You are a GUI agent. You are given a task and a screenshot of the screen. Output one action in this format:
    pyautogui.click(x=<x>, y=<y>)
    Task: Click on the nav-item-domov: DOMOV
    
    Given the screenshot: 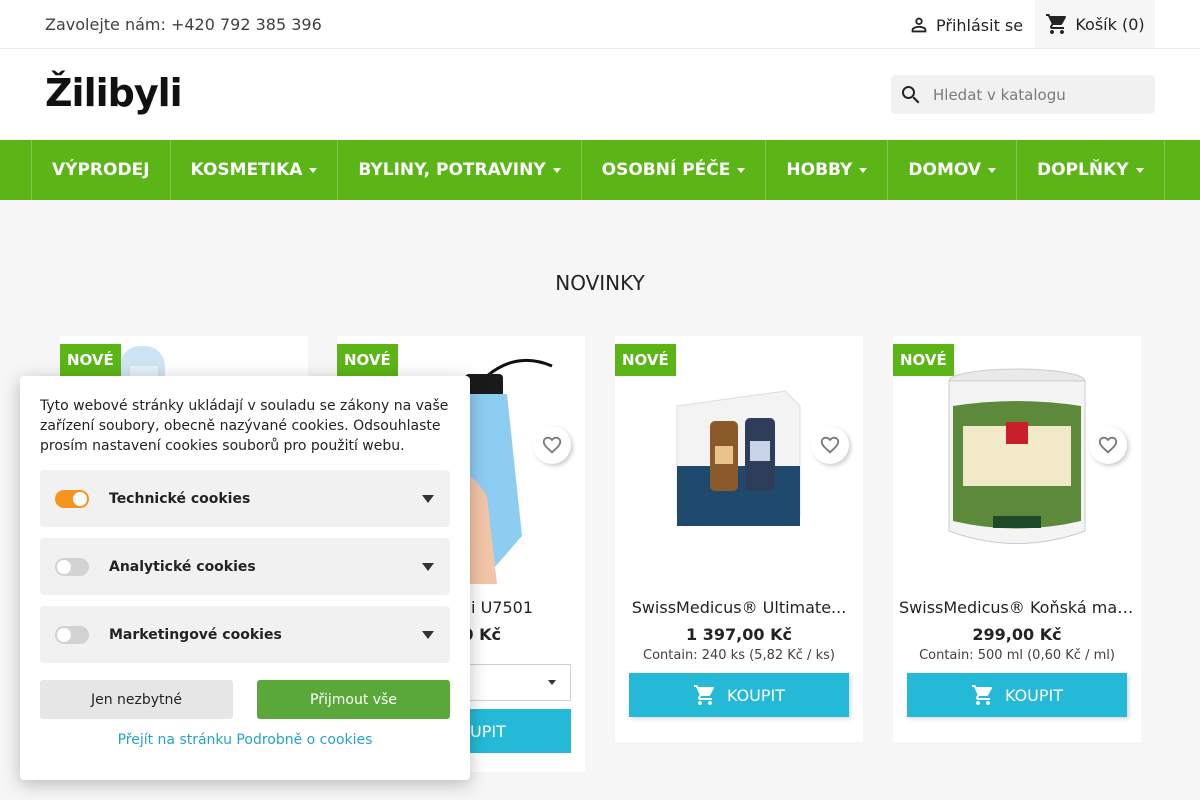 What is the action you would take?
    pyautogui.click(x=951, y=170)
    